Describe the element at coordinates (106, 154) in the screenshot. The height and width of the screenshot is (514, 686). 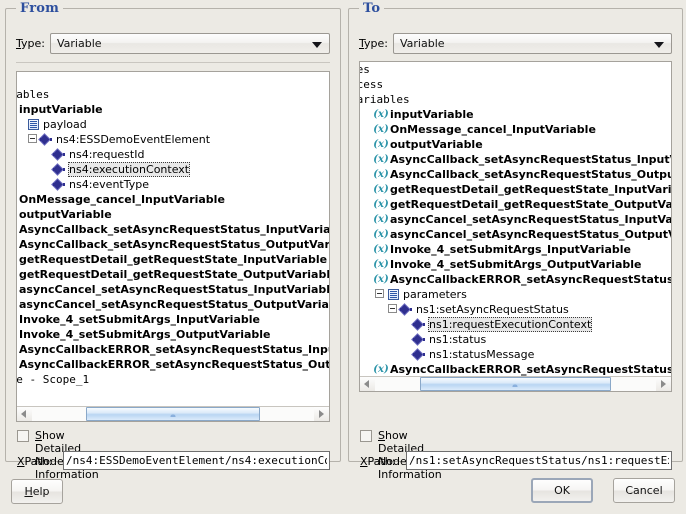
I see `tree-node-label: ns4:requestId` at that location.